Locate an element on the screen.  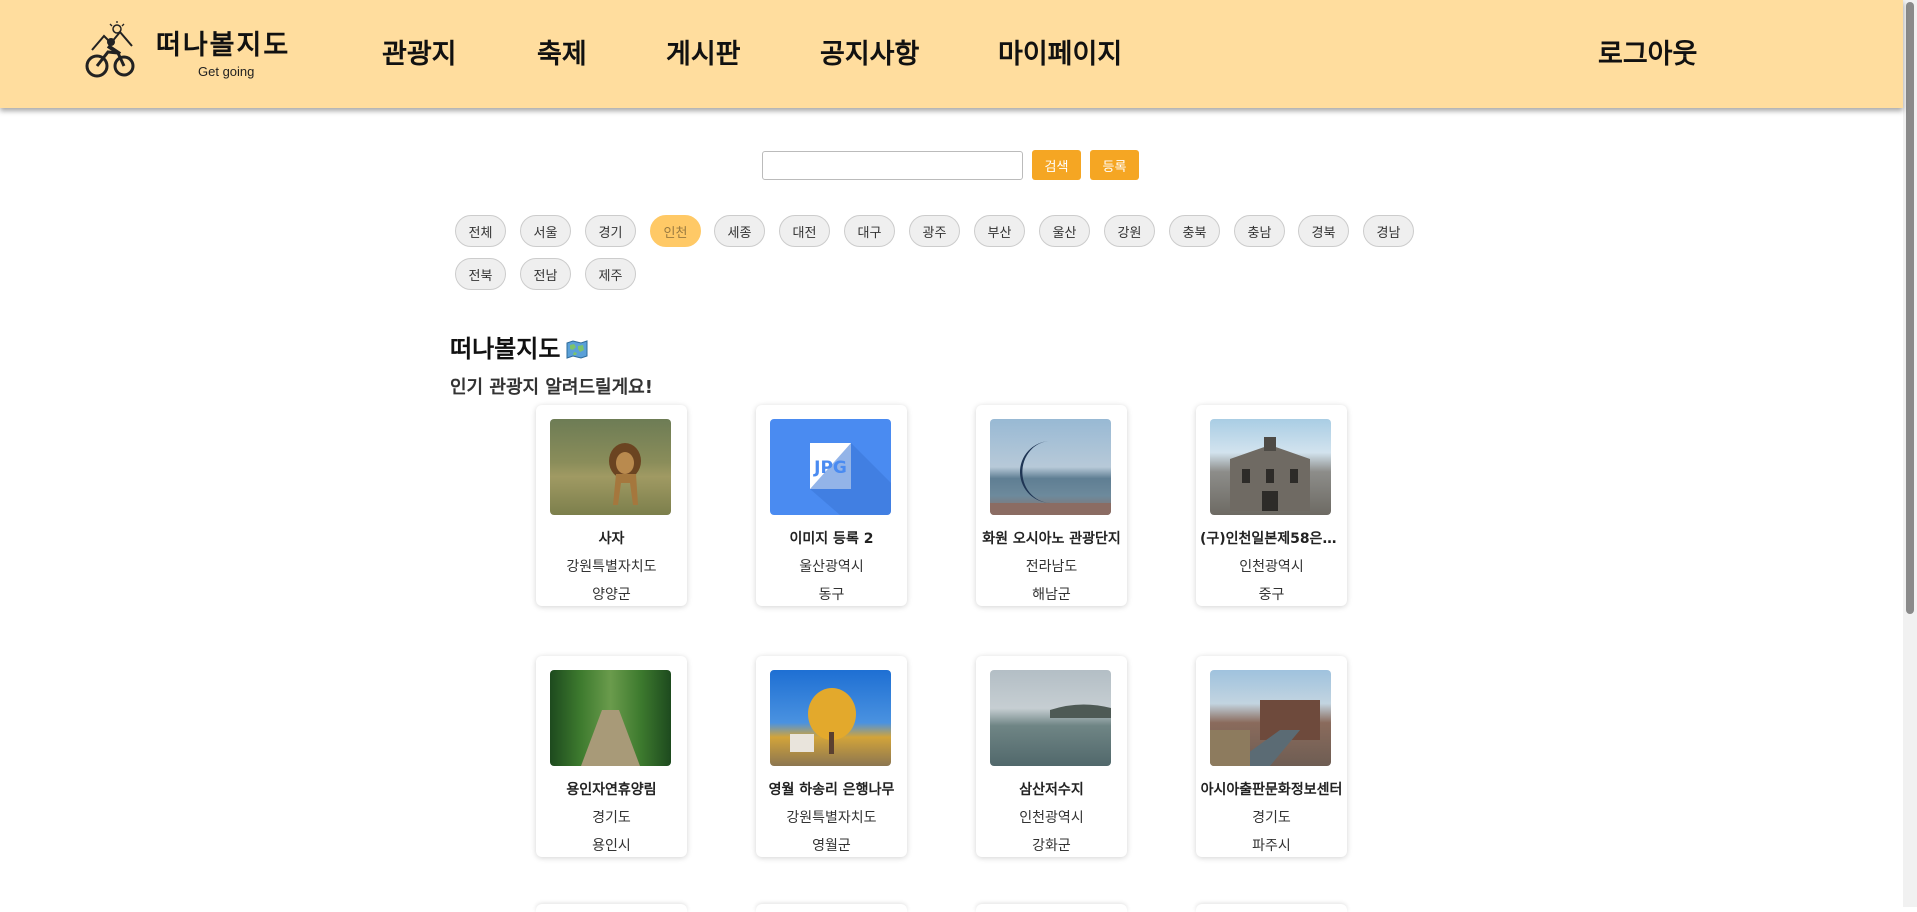
vertical-scrollbar is located at coordinates (1910, 453).